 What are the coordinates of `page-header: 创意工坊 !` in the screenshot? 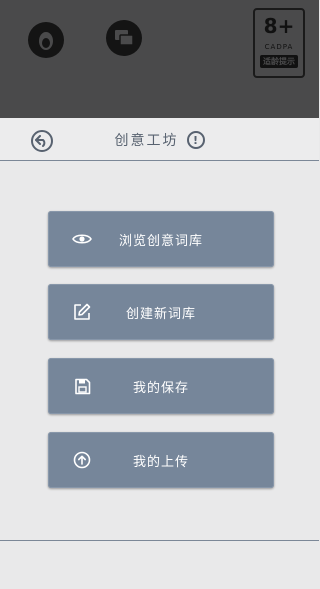 It's located at (159, 139).